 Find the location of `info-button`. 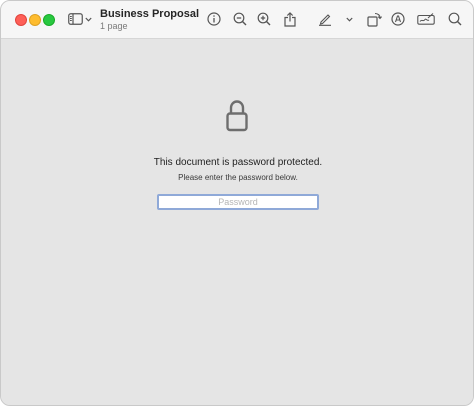

info-button is located at coordinates (214, 19).